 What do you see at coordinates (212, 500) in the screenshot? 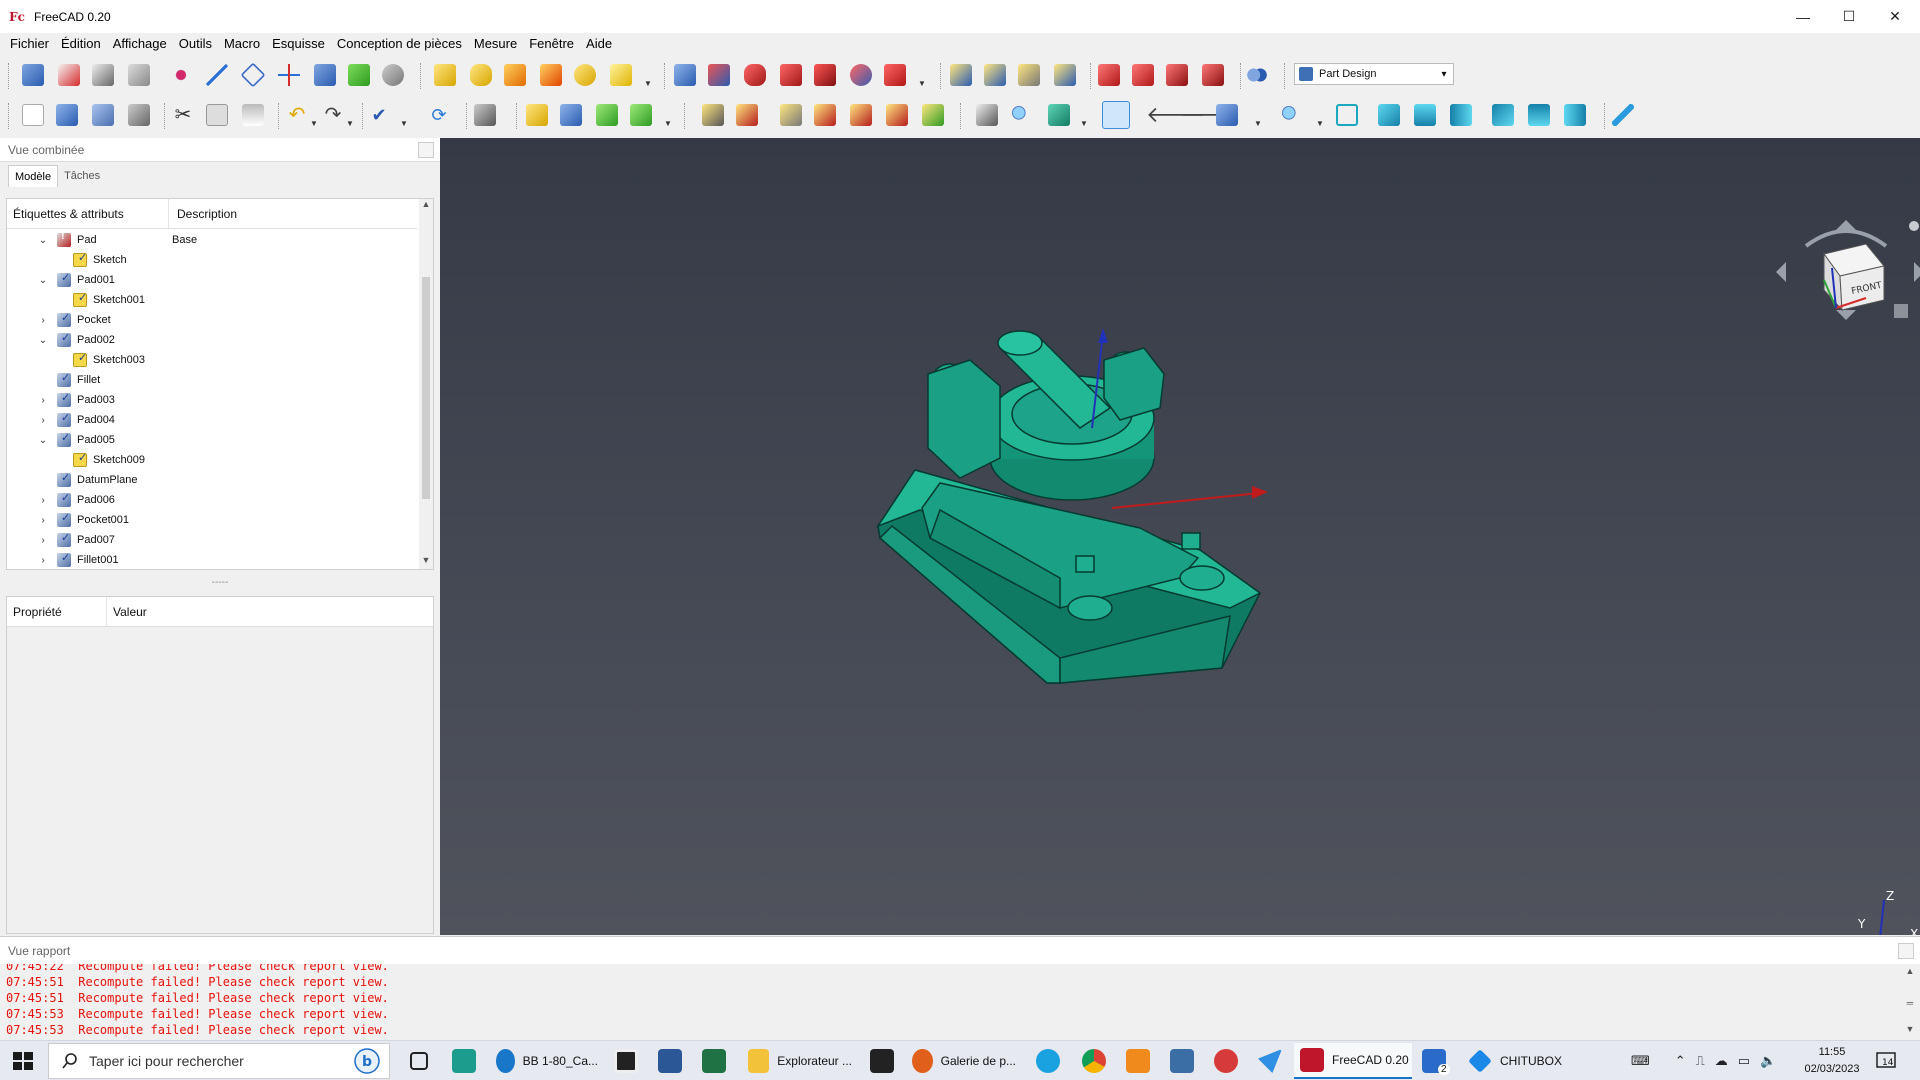
I see `tree-item: › Pad006` at bounding box center [212, 500].